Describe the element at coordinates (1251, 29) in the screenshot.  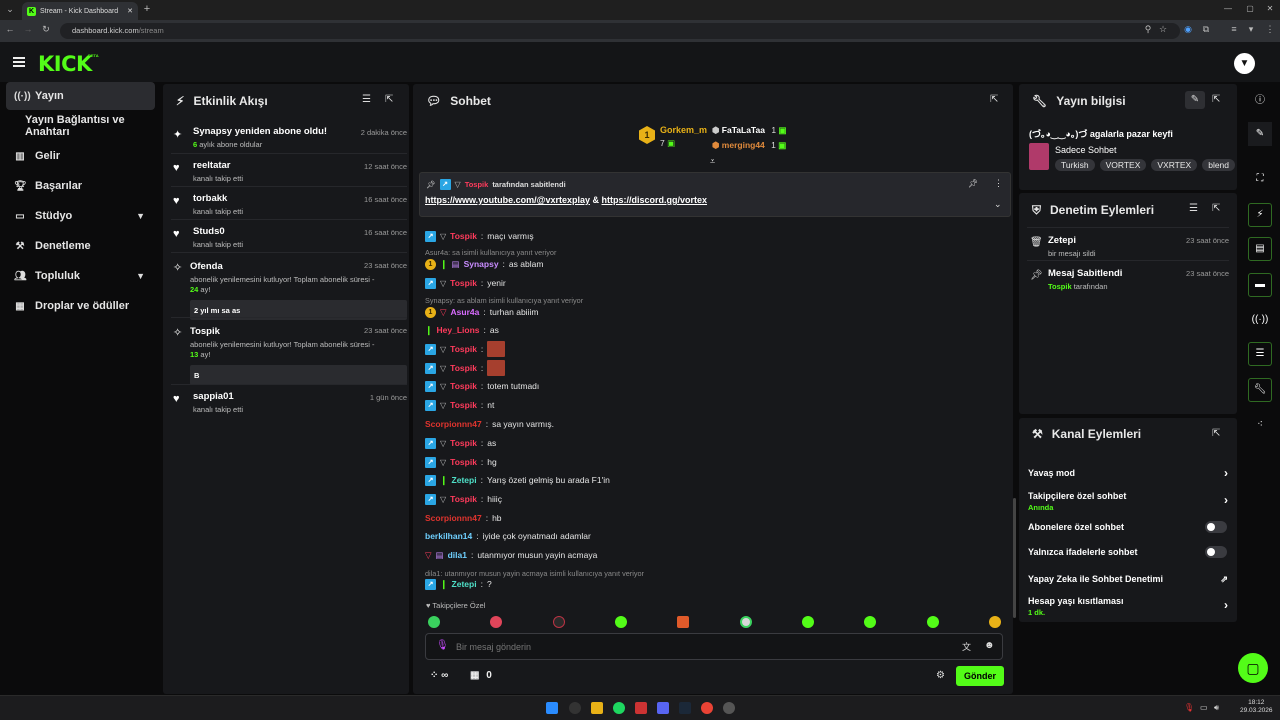
I see `profile-icon: ▾` at that location.